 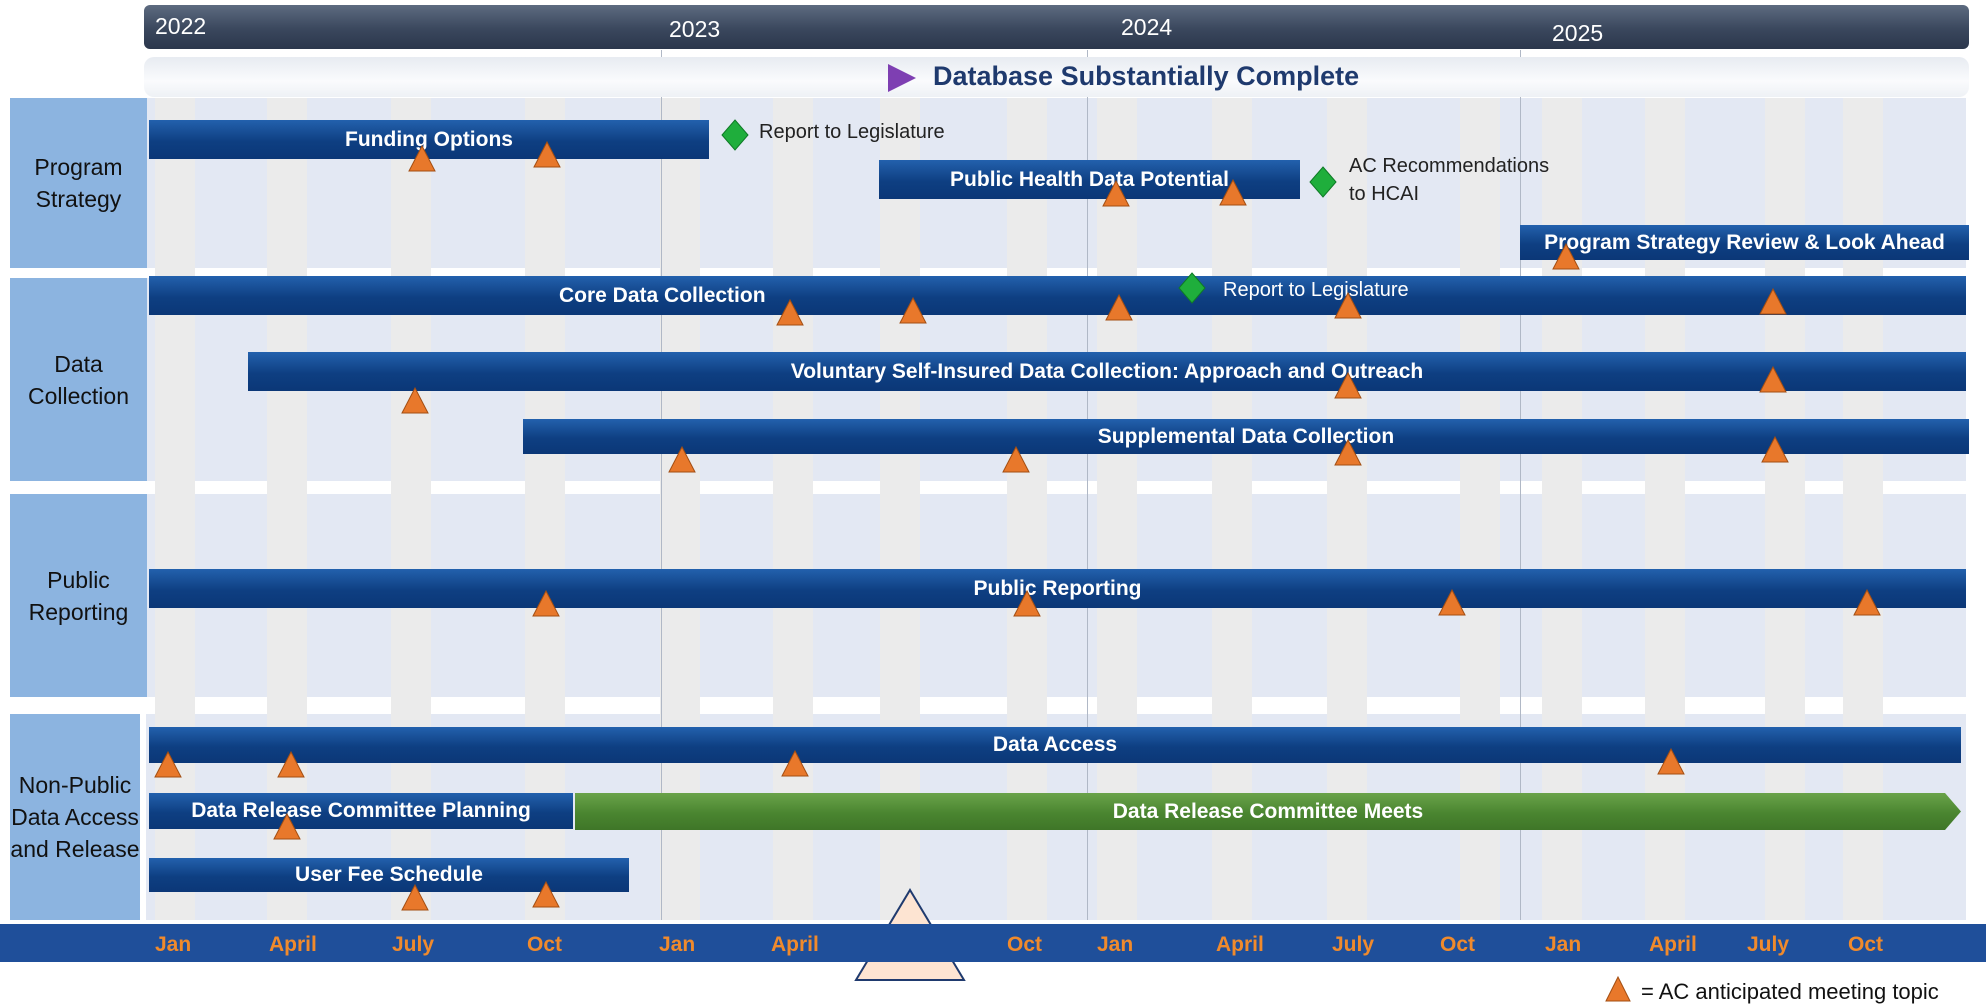 What do you see at coordinates (1790, 991) in the screenshot?
I see `legend-label: = AC anticipated meeting topic` at bounding box center [1790, 991].